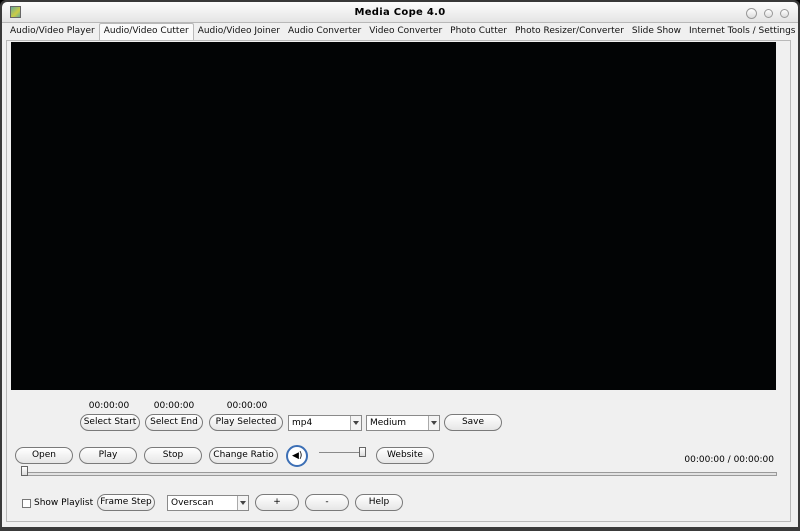 This screenshot has width=800, height=531. What do you see at coordinates (24, 471) in the screenshot?
I see `seek-bar-thumb` at bounding box center [24, 471].